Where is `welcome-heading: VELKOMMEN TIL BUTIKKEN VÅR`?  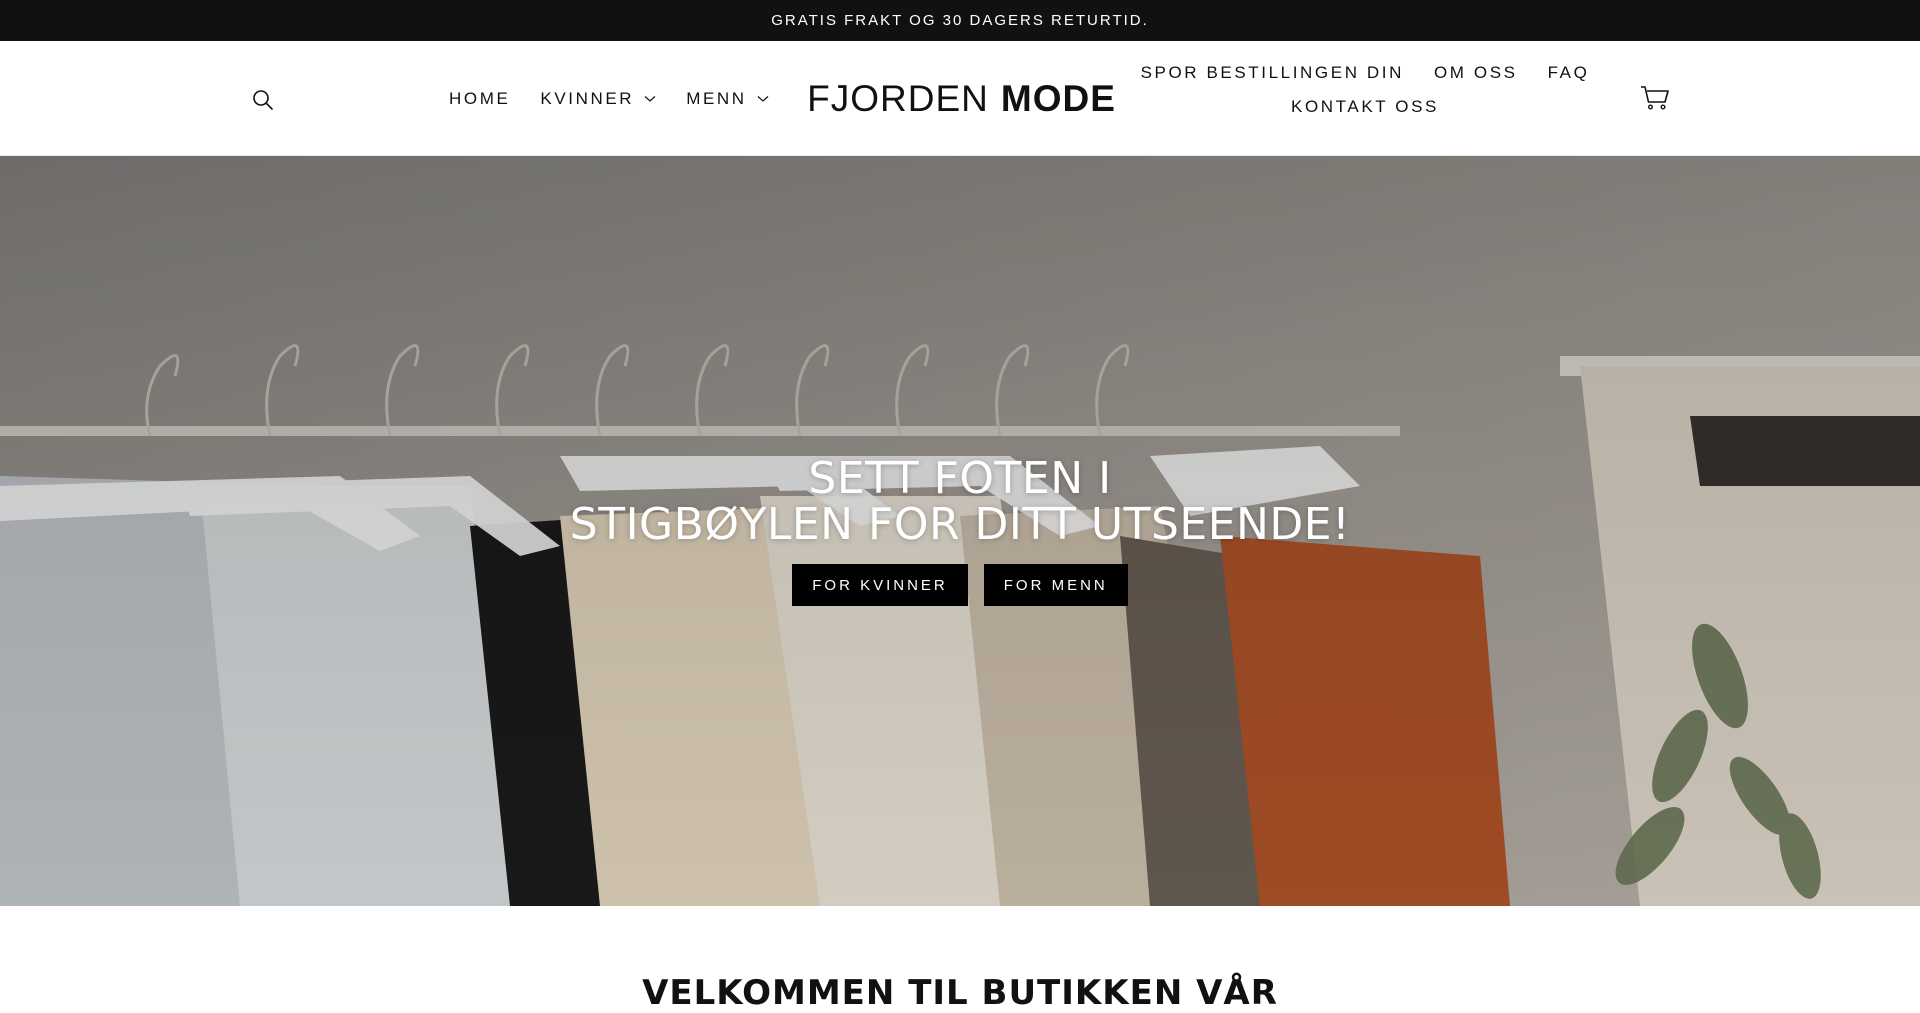 welcome-heading: VELKOMMEN TIL BUTIKKEN VÅR is located at coordinates (960, 993).